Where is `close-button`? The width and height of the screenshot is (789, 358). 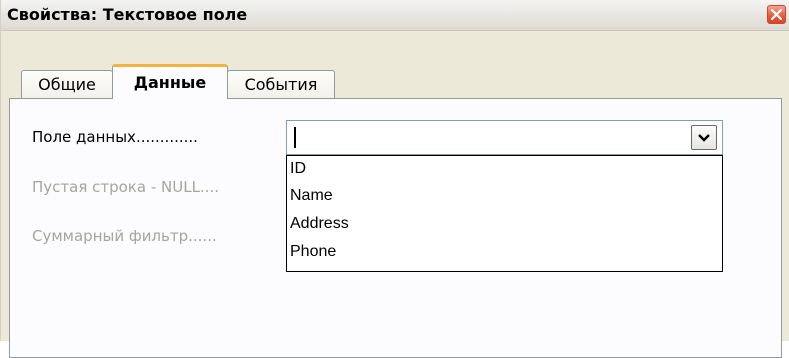
close-button is located at coordinates (776, 14).